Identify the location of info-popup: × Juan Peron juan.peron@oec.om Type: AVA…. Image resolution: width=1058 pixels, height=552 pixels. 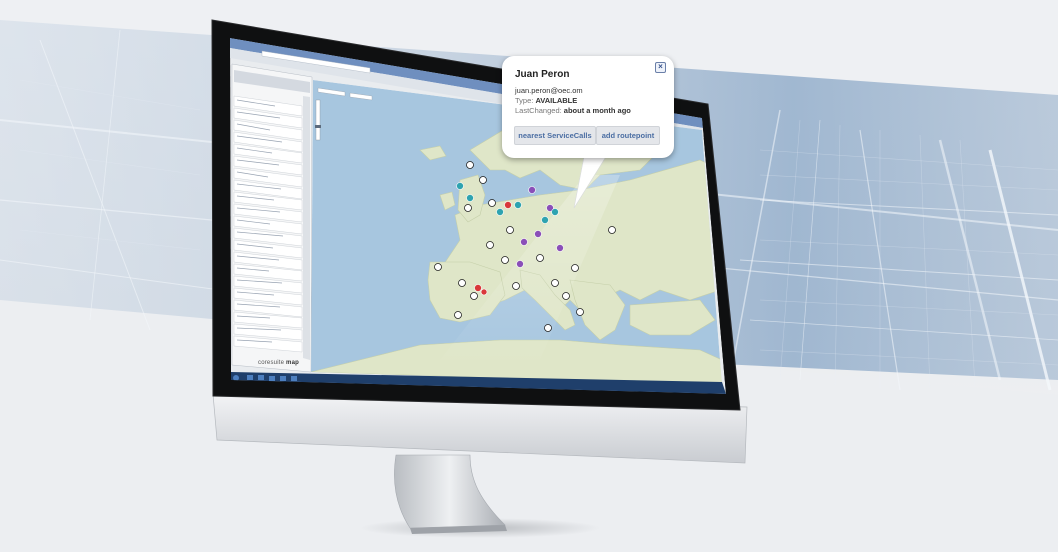
(588, 107).